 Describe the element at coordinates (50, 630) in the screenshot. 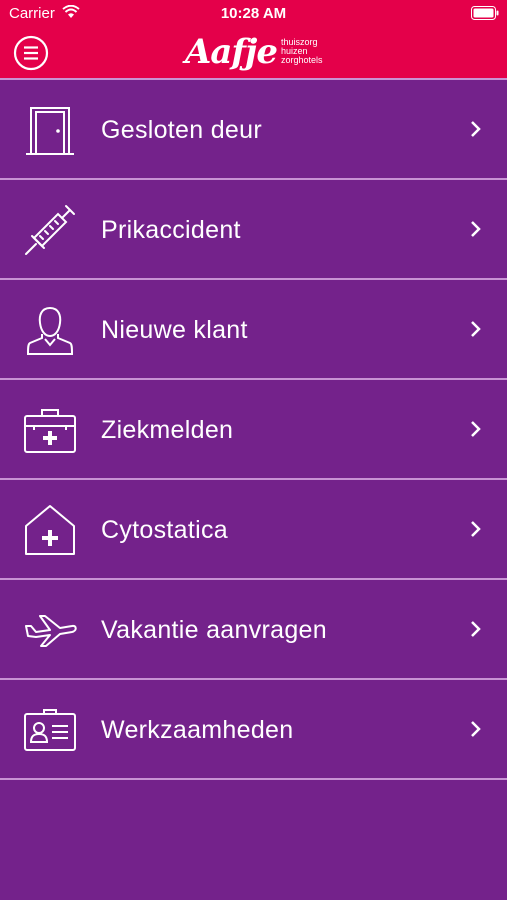

I see `airplane-icon` at that location.